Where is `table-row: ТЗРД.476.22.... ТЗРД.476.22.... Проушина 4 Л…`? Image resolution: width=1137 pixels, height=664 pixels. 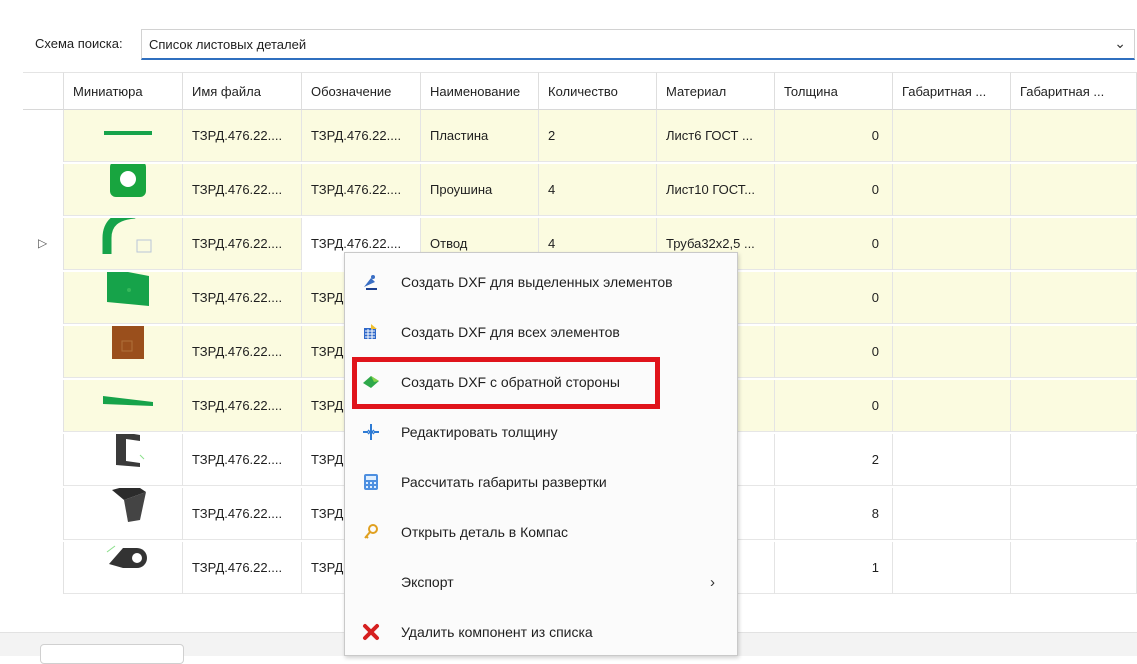
table-row: ТЗРД.476.22.... ТЗРД.476.22.... Проушина 4 Л… is located at coordinates (600, 190).